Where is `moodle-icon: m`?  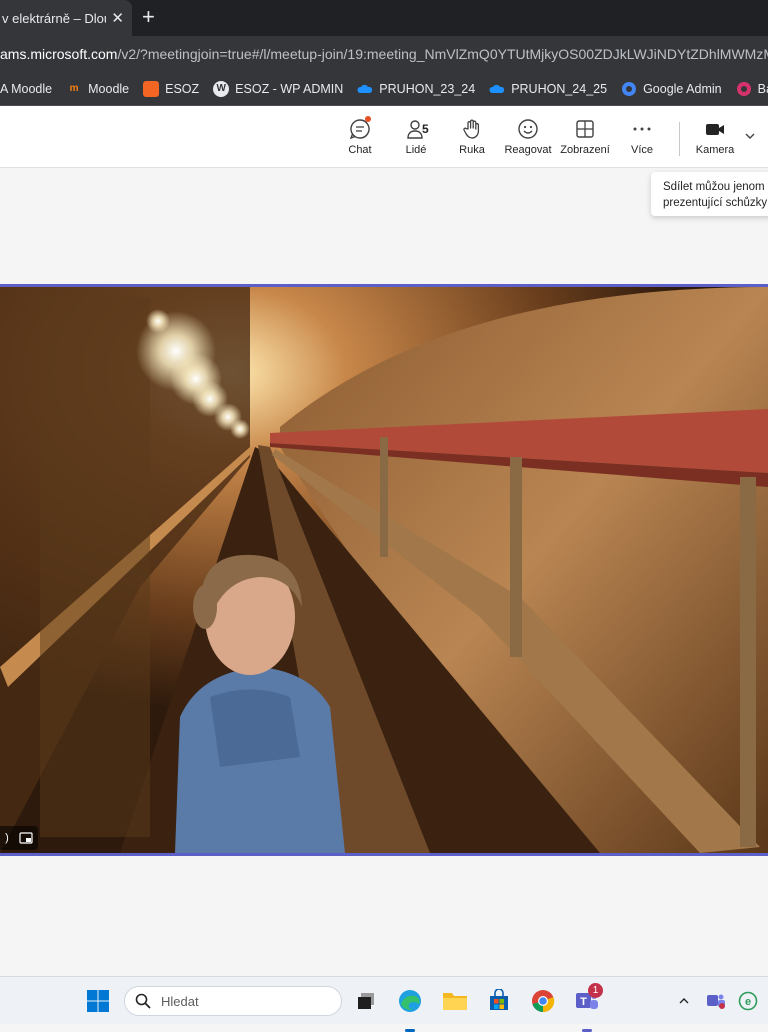 moodle-icon: m is located at coordinates (74, 88).